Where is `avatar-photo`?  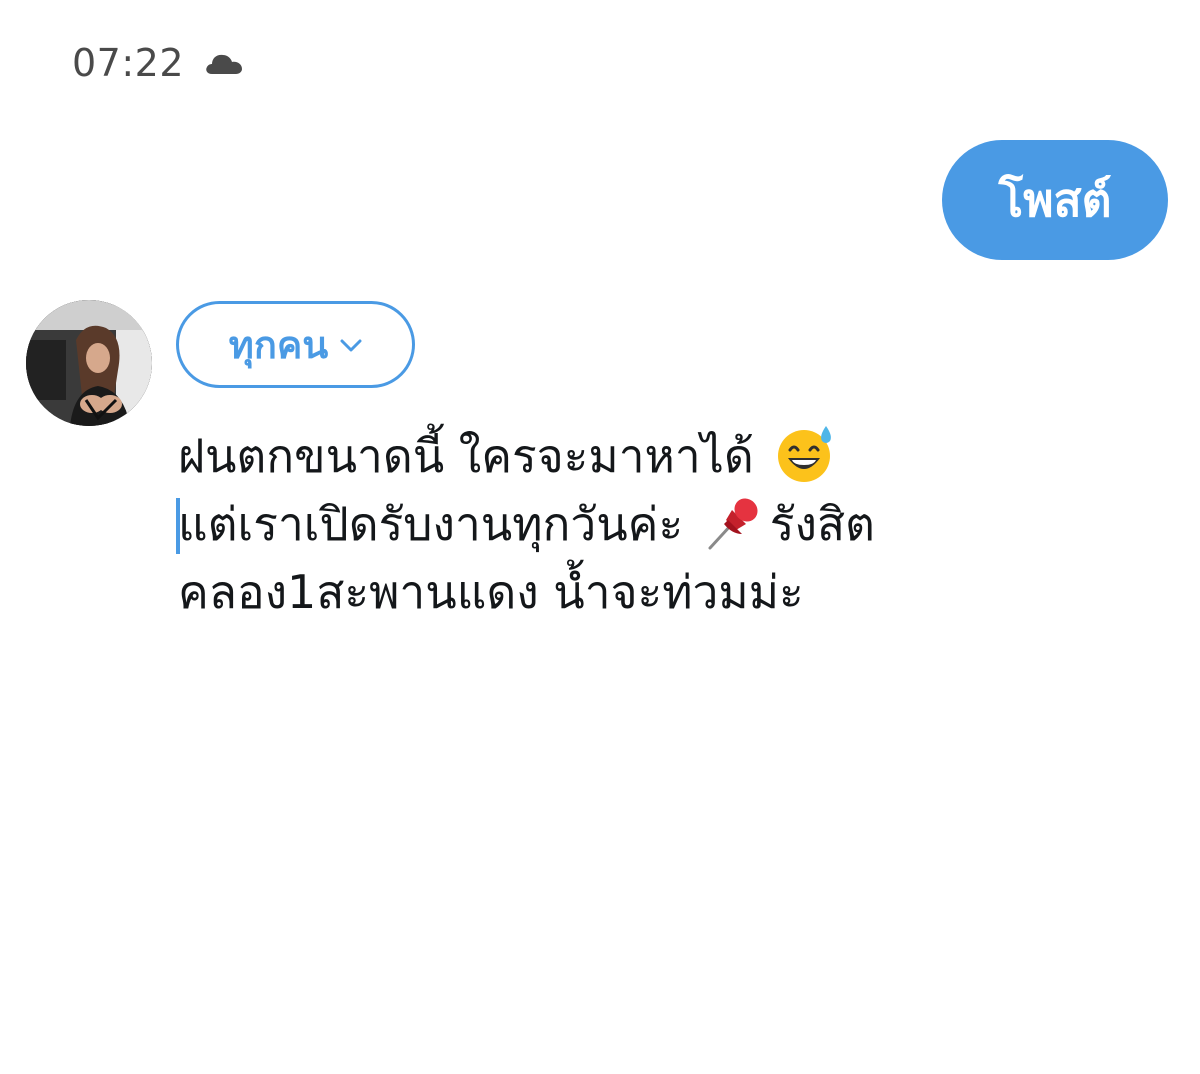 avatar-photo is located at coordinates (89, 363).